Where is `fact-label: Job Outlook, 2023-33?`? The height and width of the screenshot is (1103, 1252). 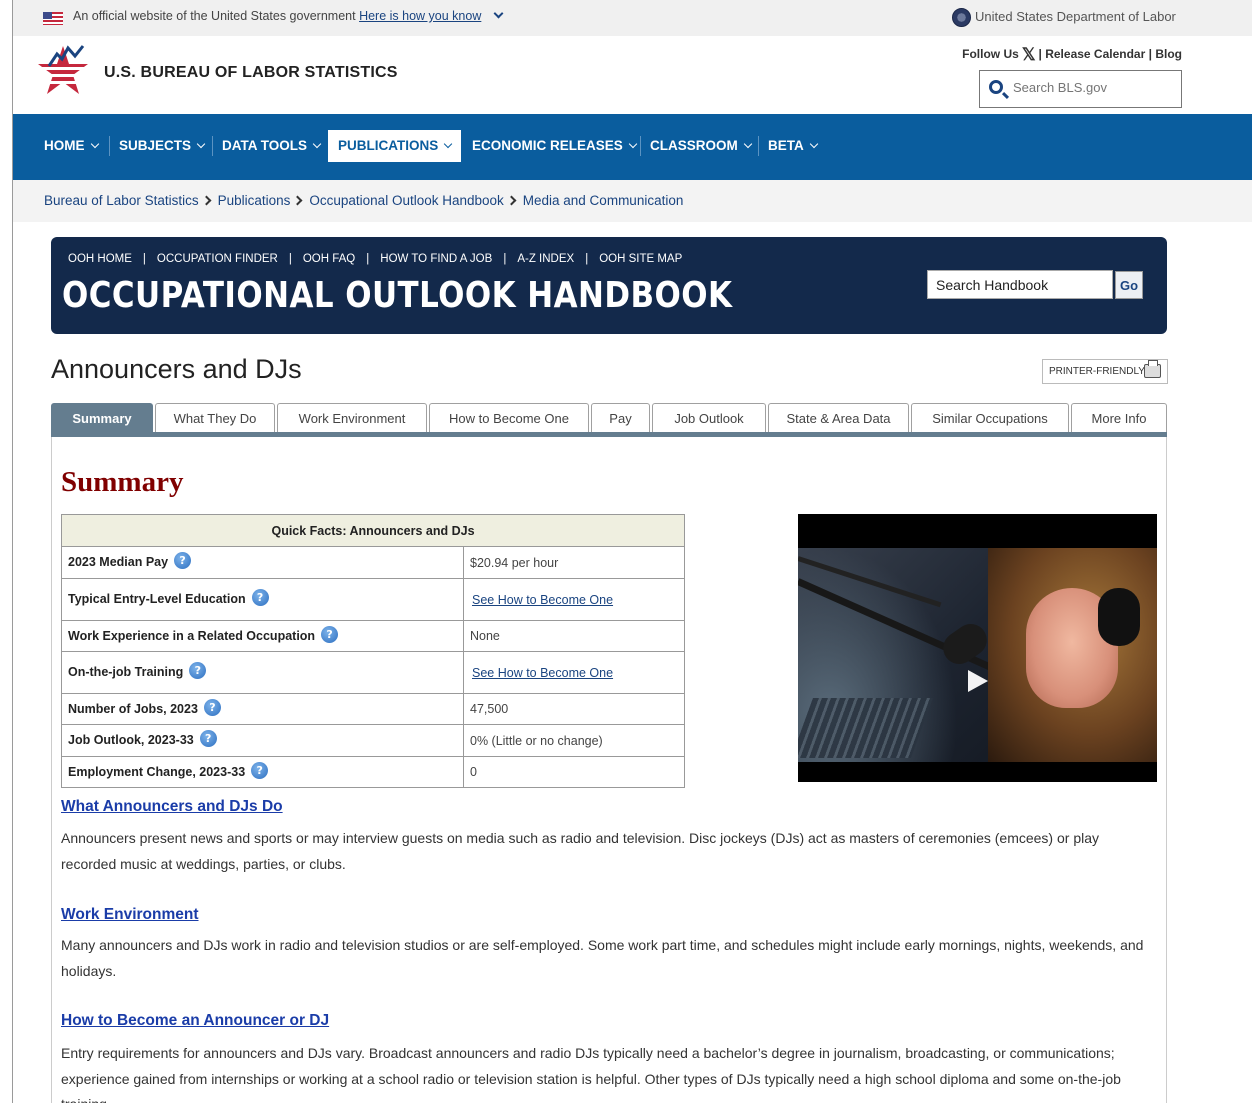 fact-label: Job Outlook, 2023-33? is located at coordinates (262, 740).